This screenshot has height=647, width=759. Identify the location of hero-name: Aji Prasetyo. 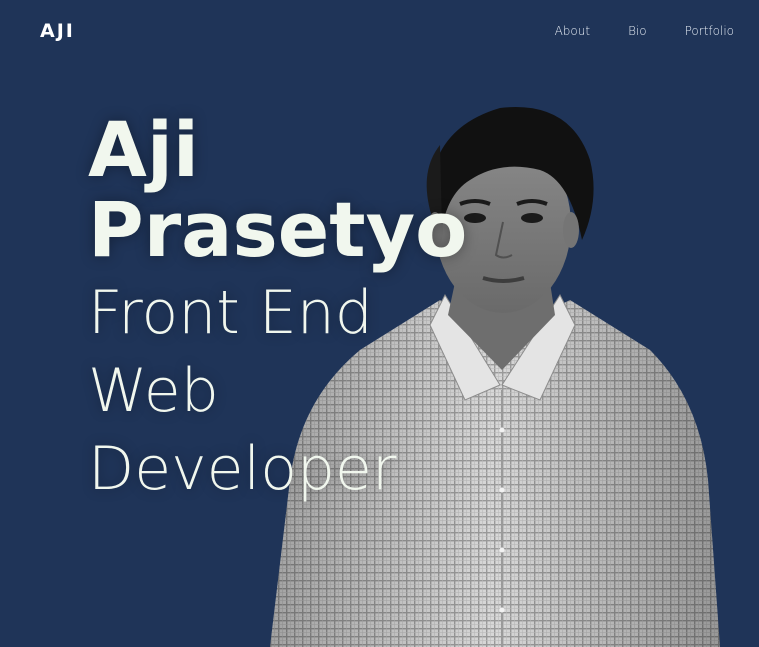
(277, 190).